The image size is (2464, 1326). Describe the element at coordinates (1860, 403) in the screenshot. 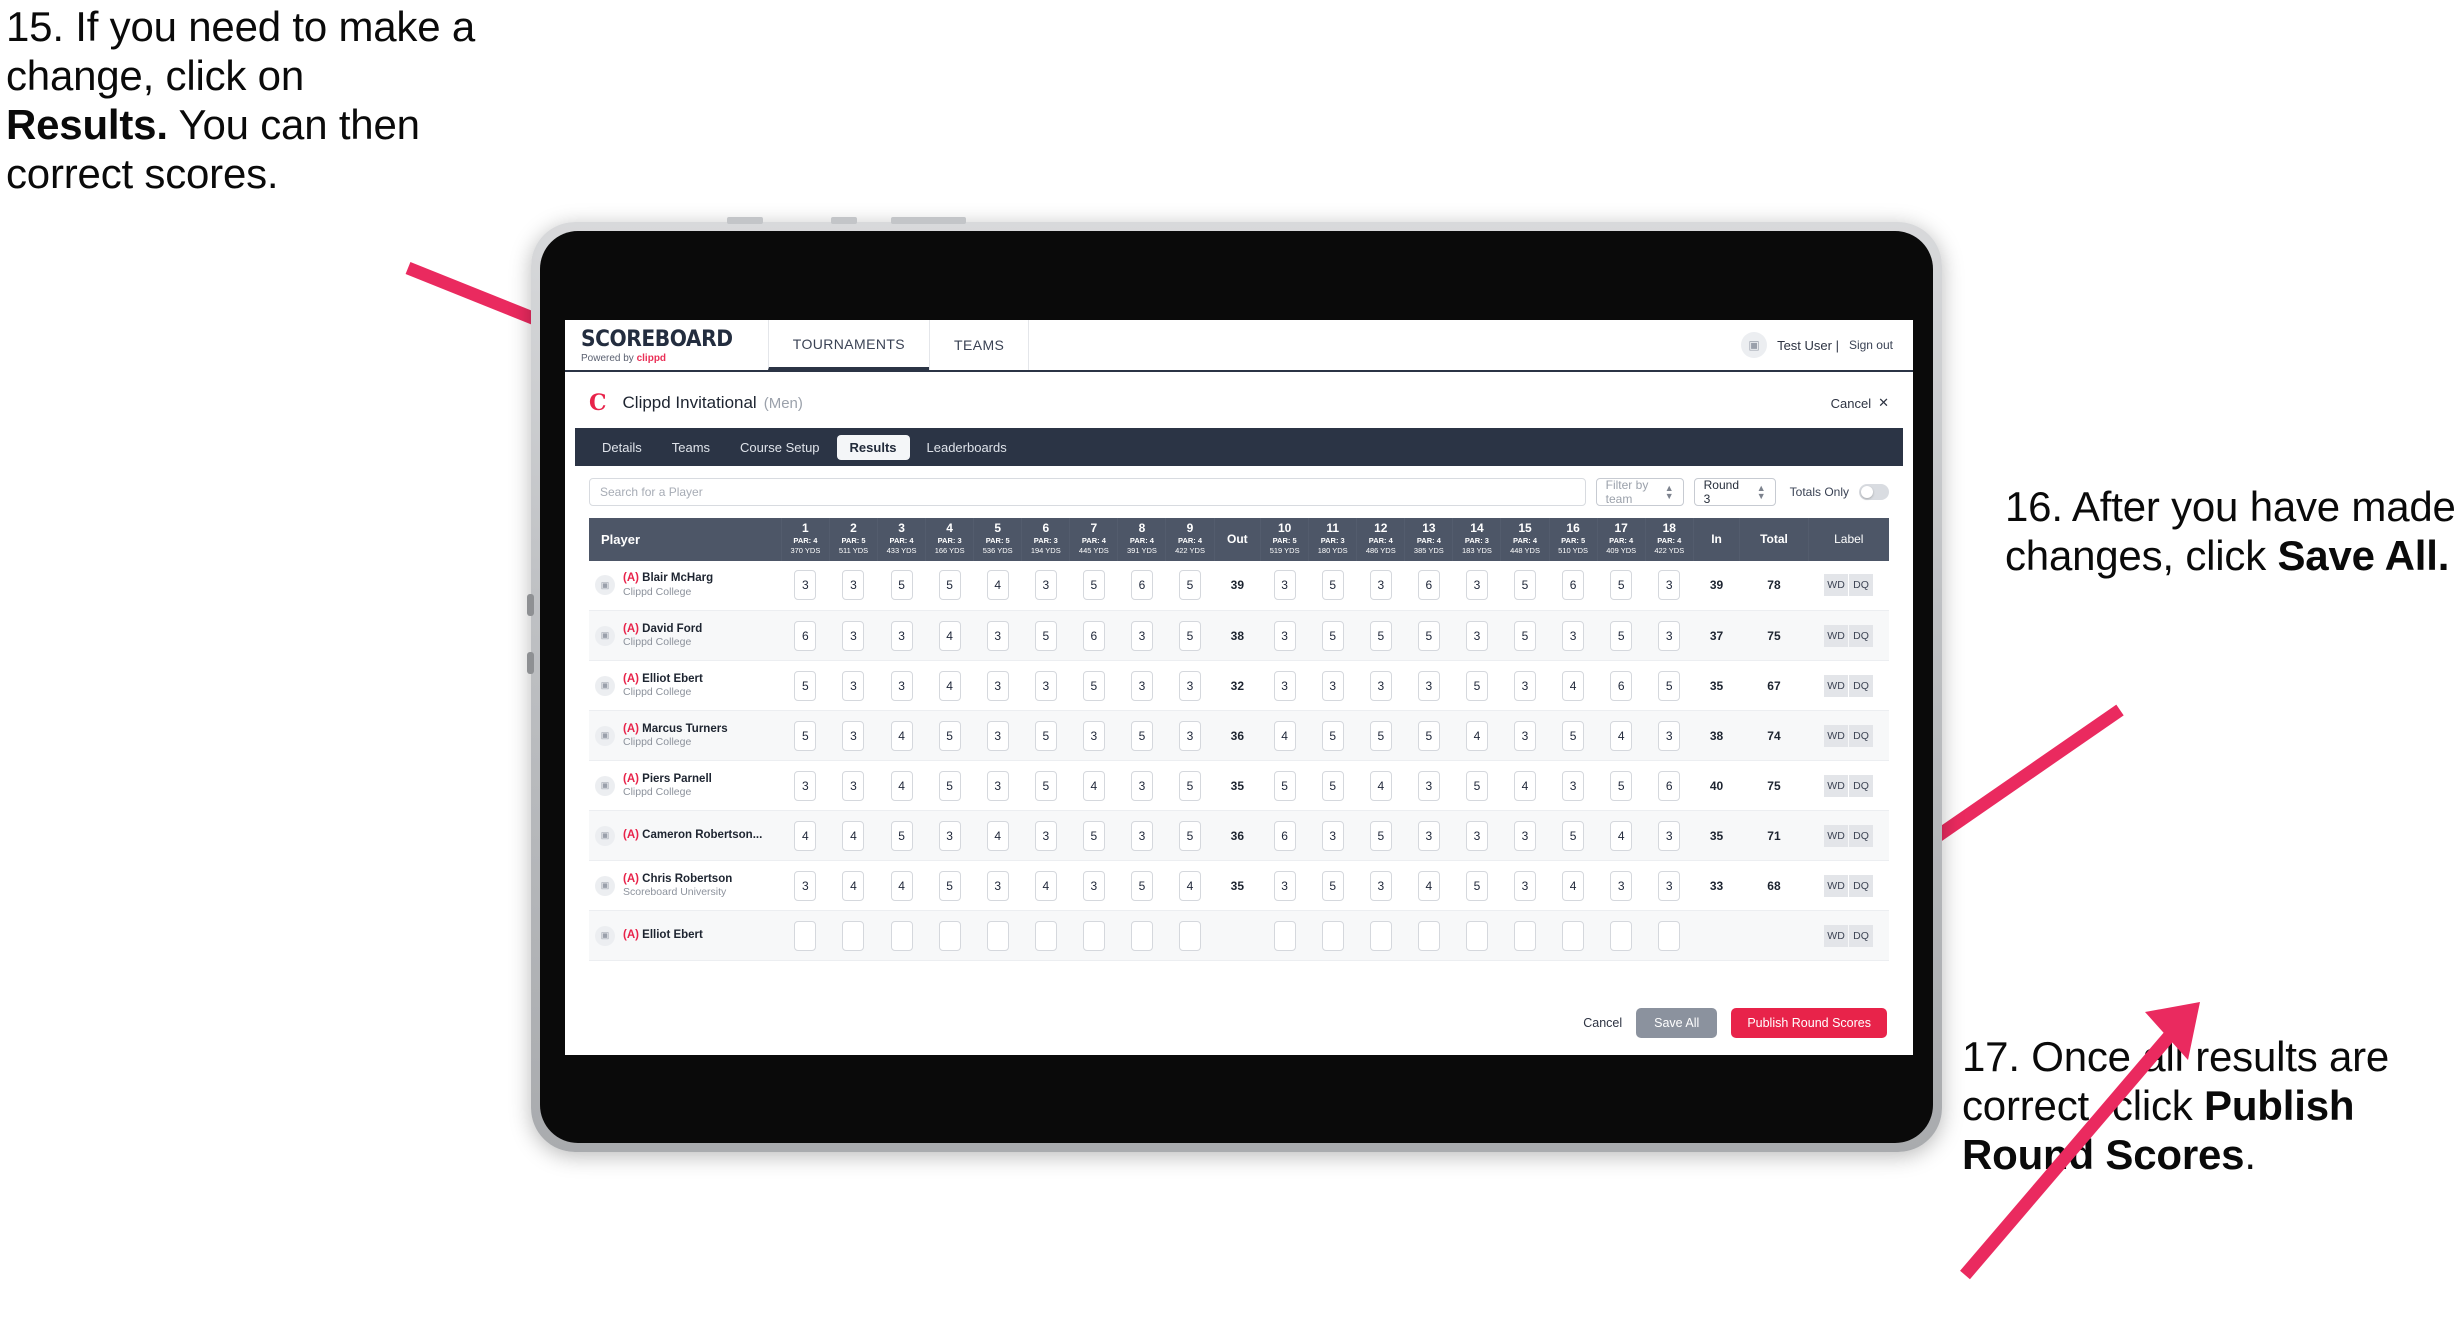

I see `cancel-close-button: Cancel ✕` at that location.